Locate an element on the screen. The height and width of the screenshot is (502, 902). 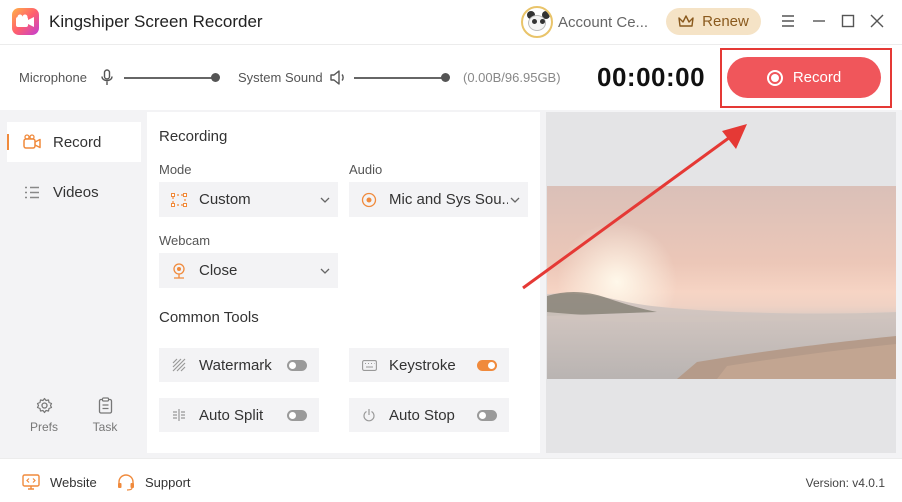
website-label: Website is located at coordinates (73, 482).